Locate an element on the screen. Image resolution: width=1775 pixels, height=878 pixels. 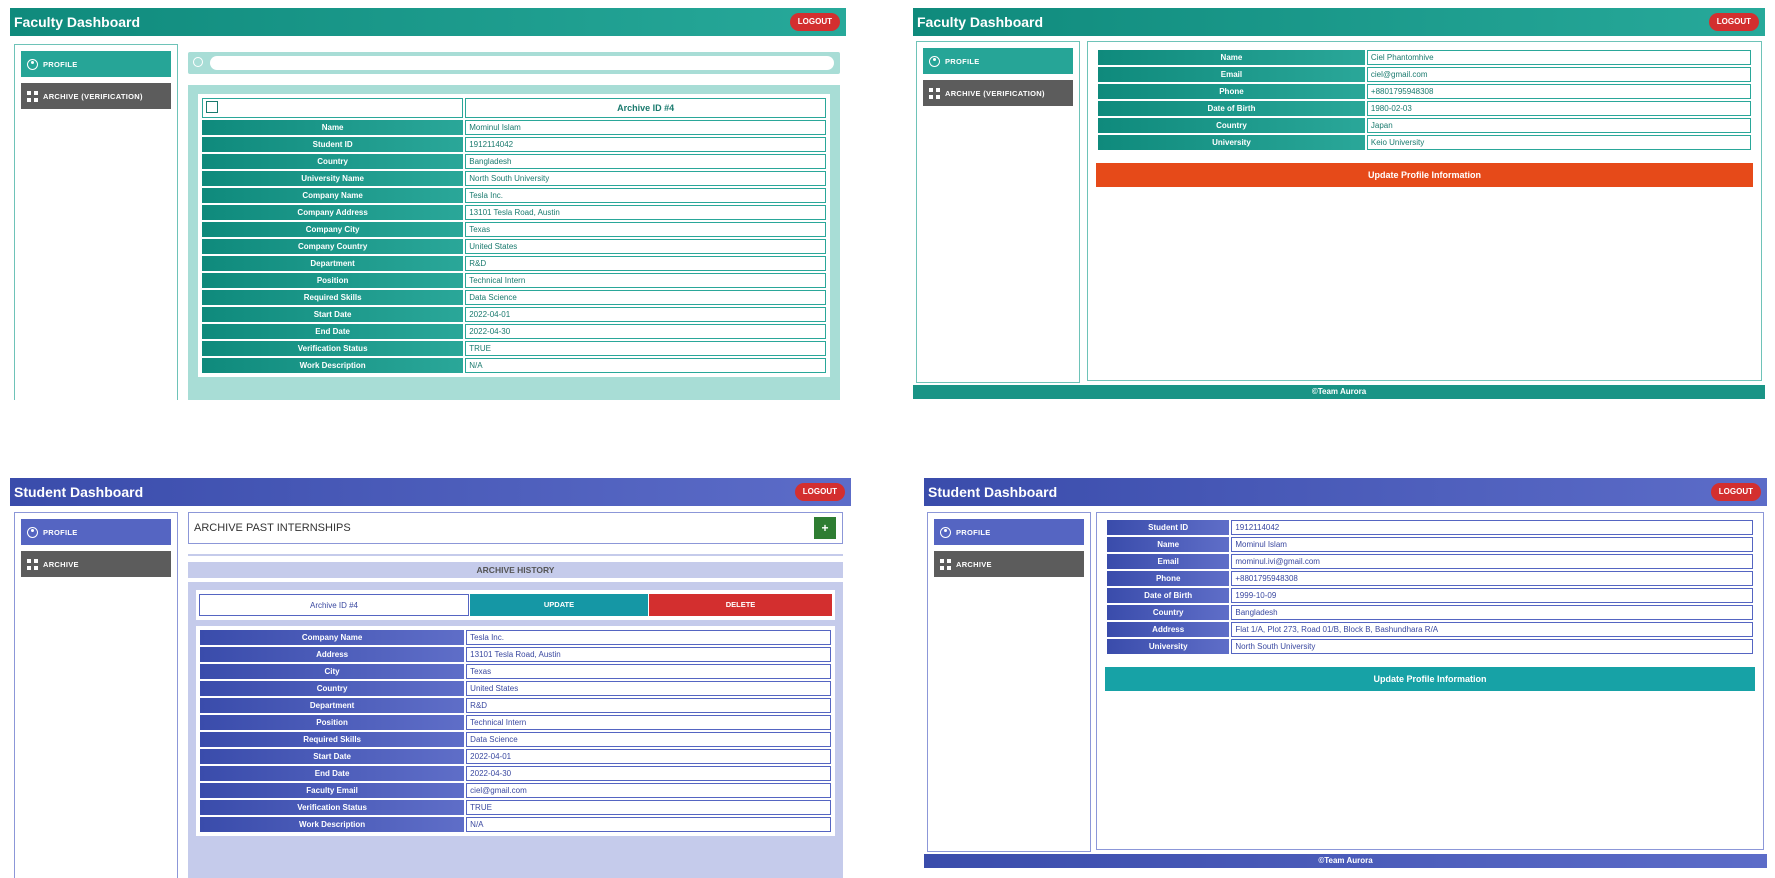
search-input is located at coordinates (522, 63).